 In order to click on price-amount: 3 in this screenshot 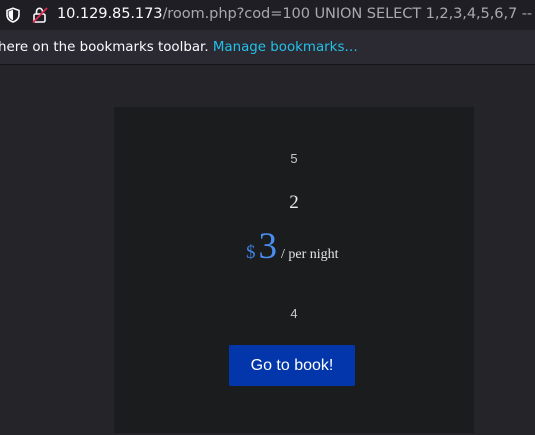, I will do `click(268, 246)`.